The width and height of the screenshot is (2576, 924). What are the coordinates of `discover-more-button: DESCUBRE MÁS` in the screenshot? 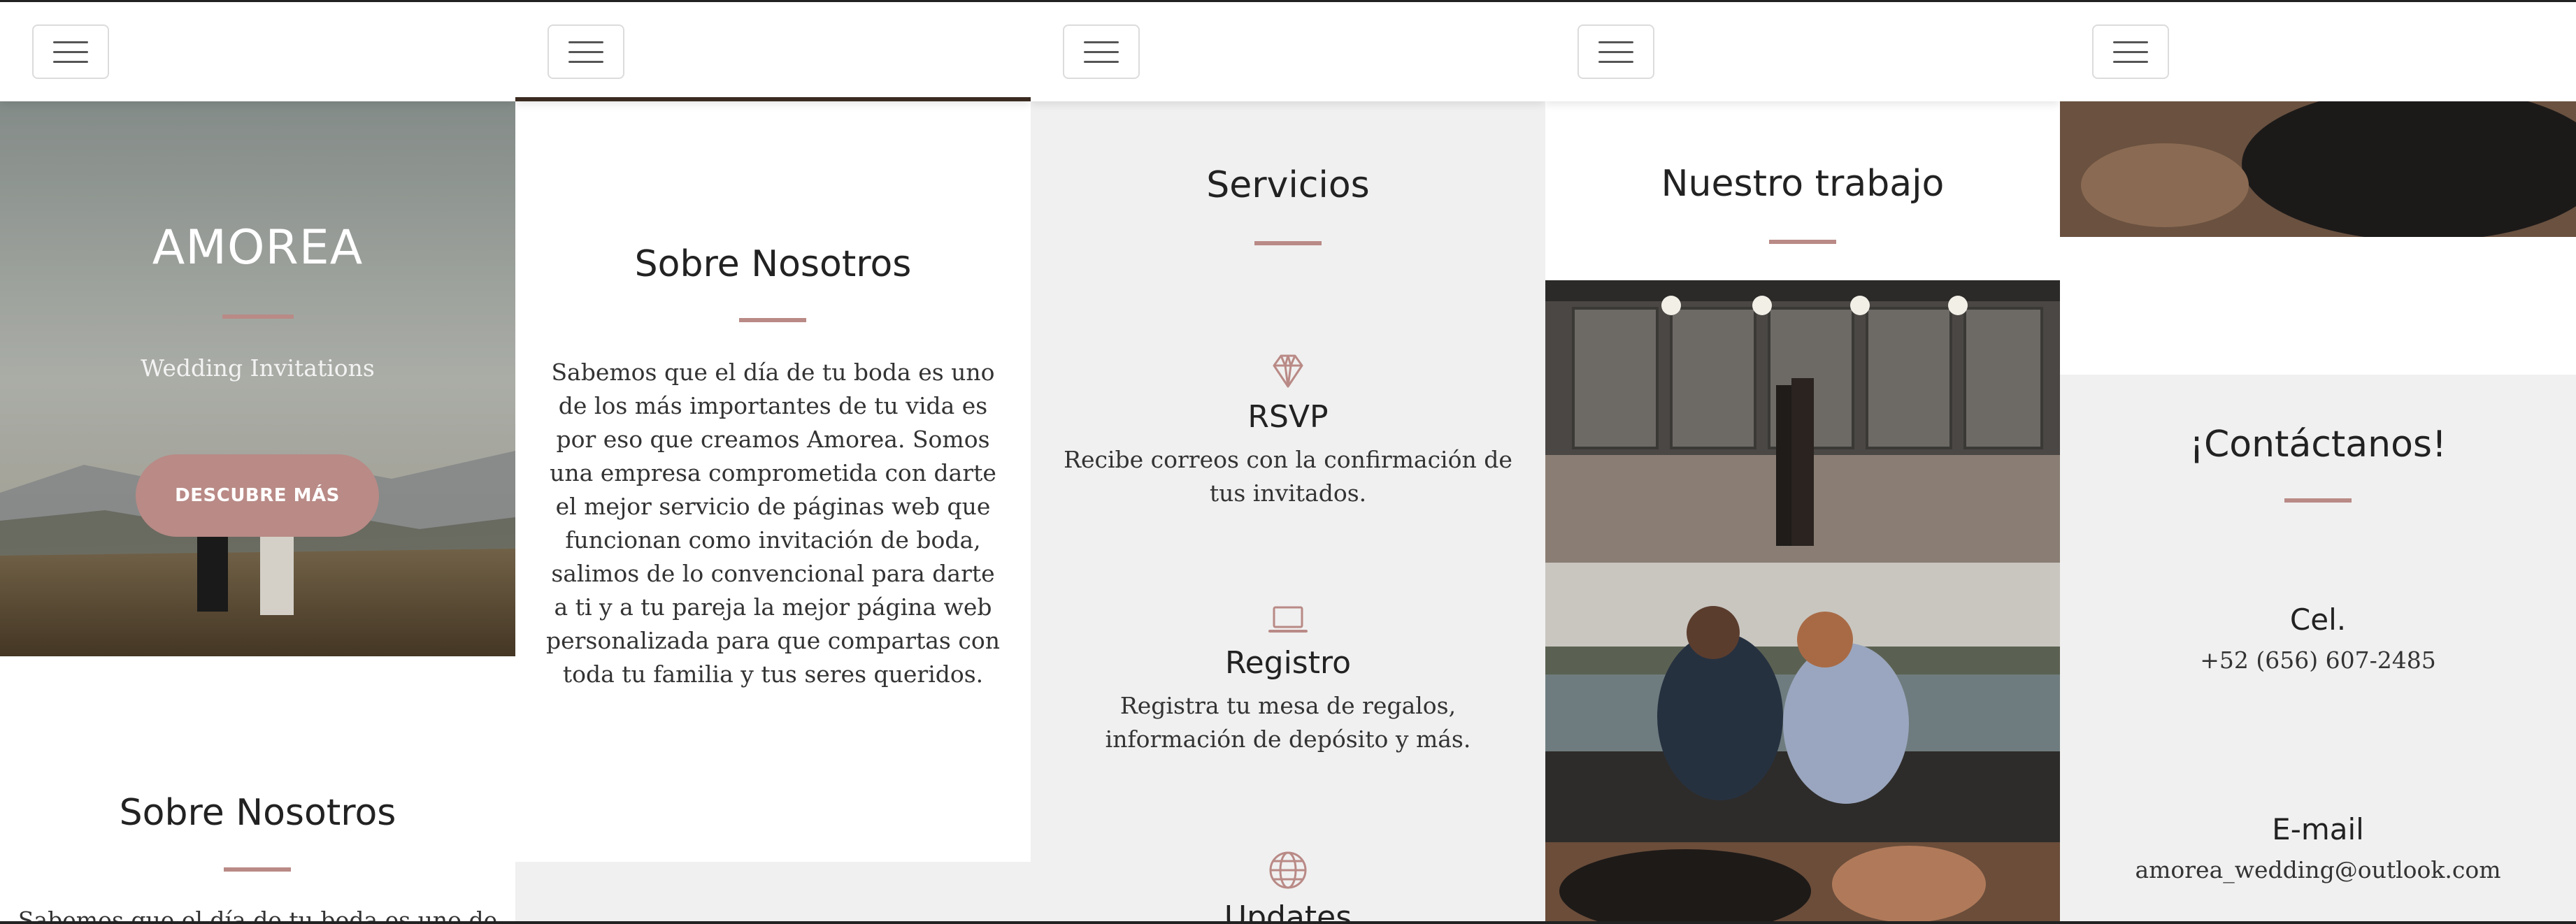 It's located at (257, 495).